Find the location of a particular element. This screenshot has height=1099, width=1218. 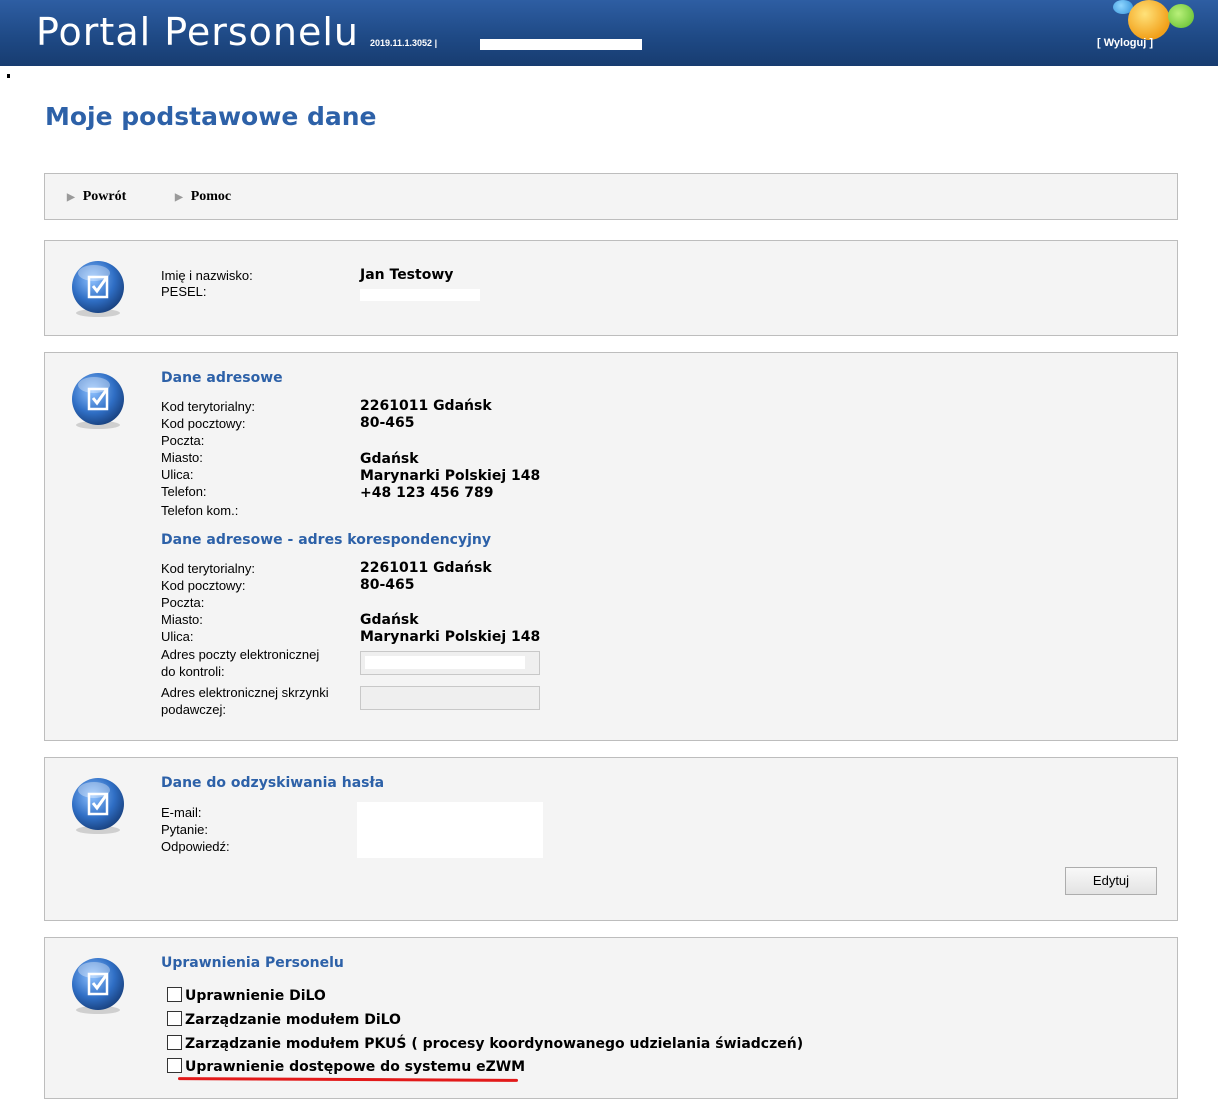

address-label: Telefon kom.: is located at coordinates (200, 510).